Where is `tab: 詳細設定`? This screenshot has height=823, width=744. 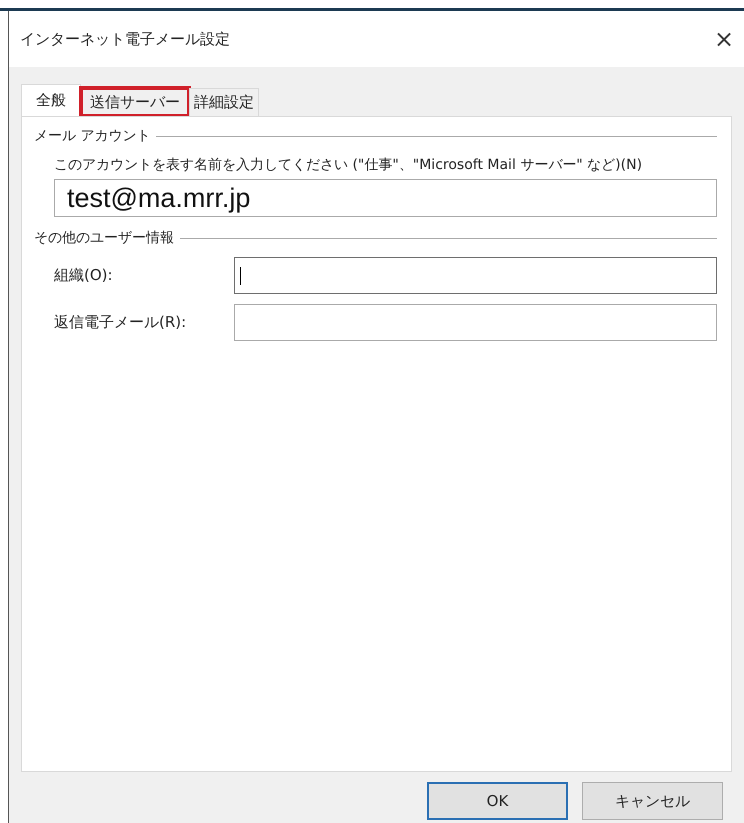 tab: 詳細設定 is located at coordinates (224, 102).